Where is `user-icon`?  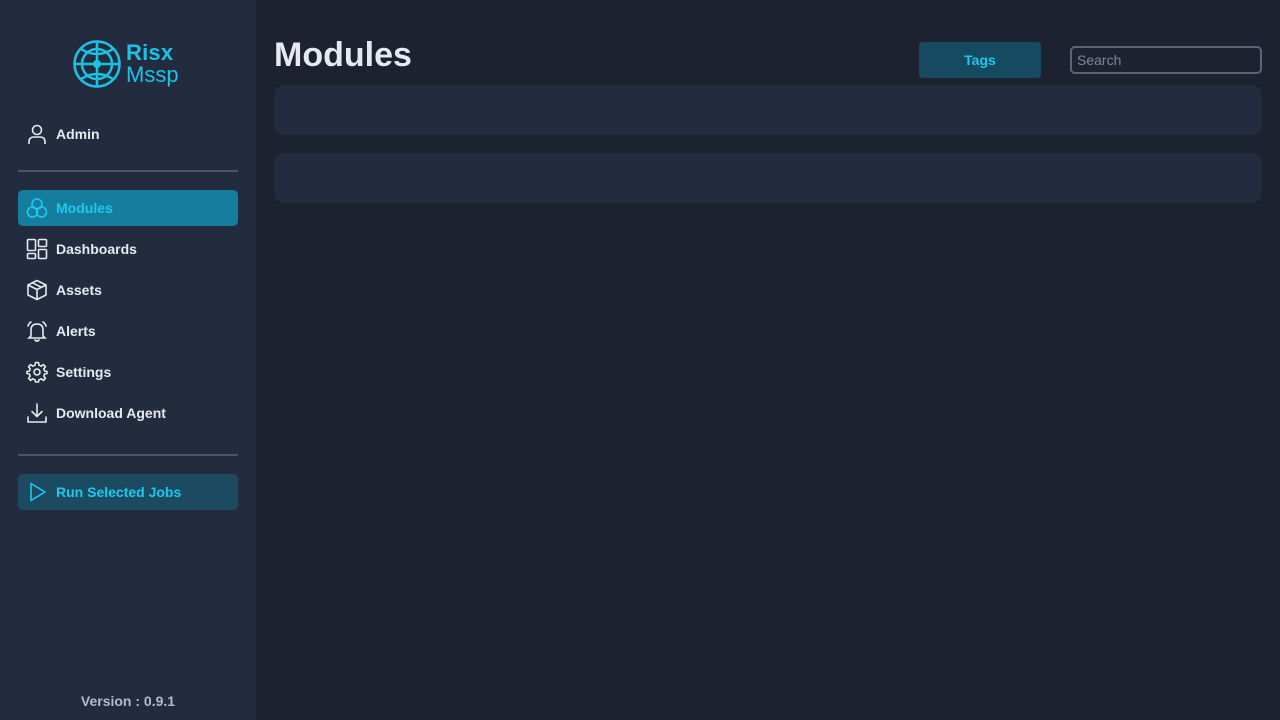 user-icon is located at coordinates (37, 134).